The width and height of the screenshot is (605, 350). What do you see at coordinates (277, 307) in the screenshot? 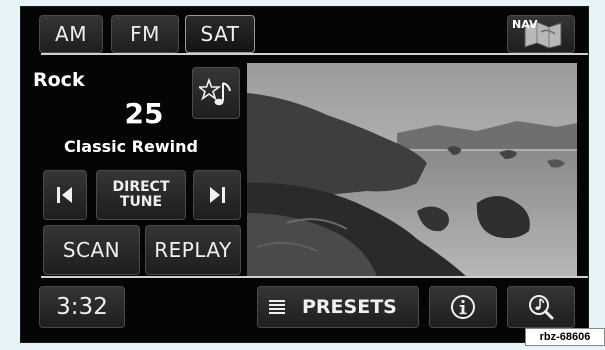
I see `list-icon` at bounding box center [277, 307].